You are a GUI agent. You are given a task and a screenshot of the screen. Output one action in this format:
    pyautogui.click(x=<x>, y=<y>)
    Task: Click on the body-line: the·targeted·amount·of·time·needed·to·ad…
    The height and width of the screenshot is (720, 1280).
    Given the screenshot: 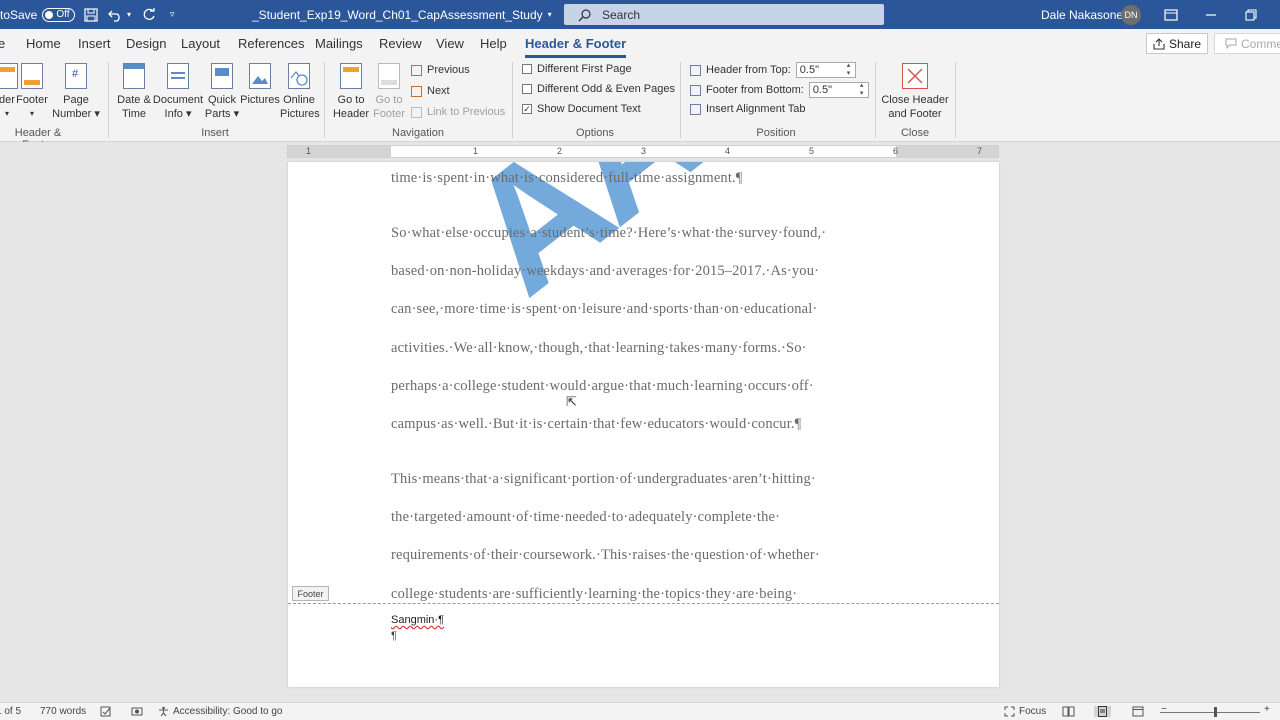 What is the action you would take?
    pyautogui.click(x=585, y=517)
    